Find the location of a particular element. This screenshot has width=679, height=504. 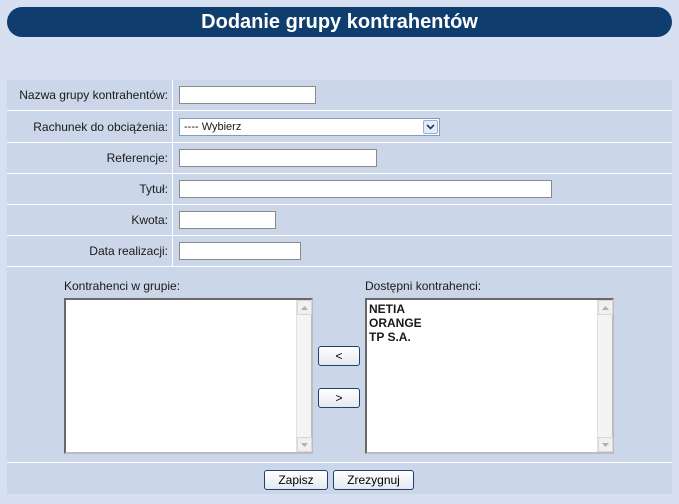

reference-label: Referencje: is located at coordinates (90, 158).